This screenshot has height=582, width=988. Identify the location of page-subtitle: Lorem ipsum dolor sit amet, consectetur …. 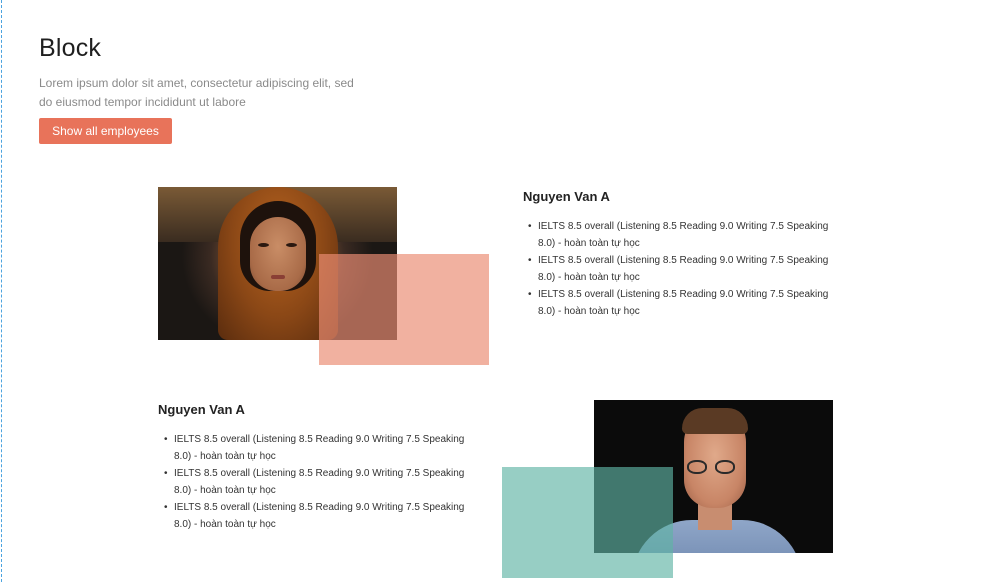
(196, 92).